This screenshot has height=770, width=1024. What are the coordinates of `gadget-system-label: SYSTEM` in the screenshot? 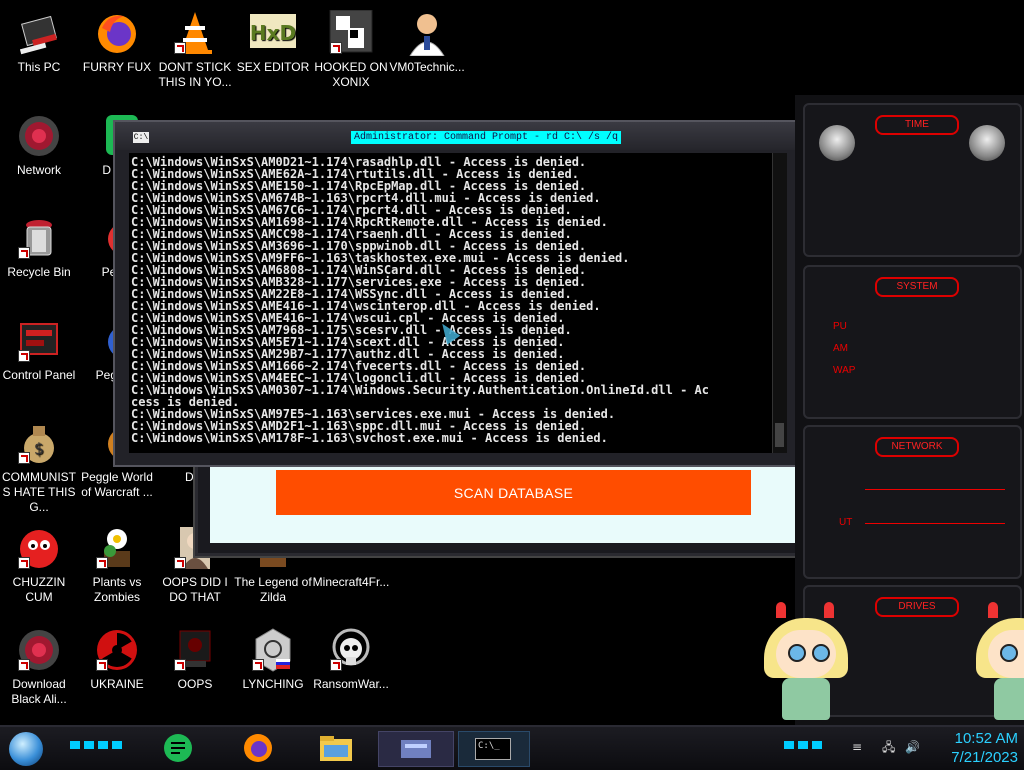 It's located at (917, 287).